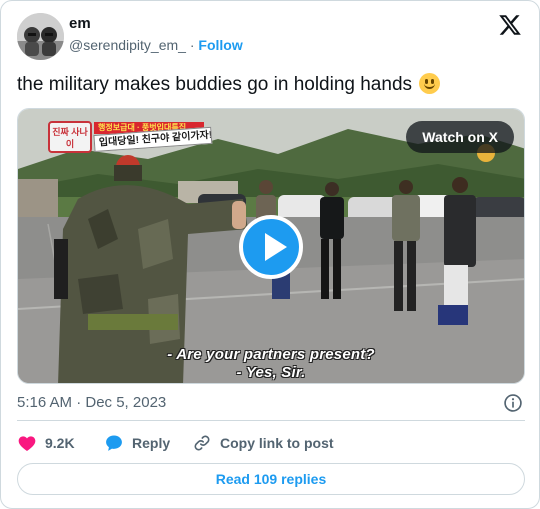 This screenshot has width=540, height=509. Describe the element at coordinates (138, 138) in the screenshot. I see `show-logo-badge: 진짜 사나이 행정보급대 · 풍벗입대특집 입대당일! 친구야 같이가자!` at that location.